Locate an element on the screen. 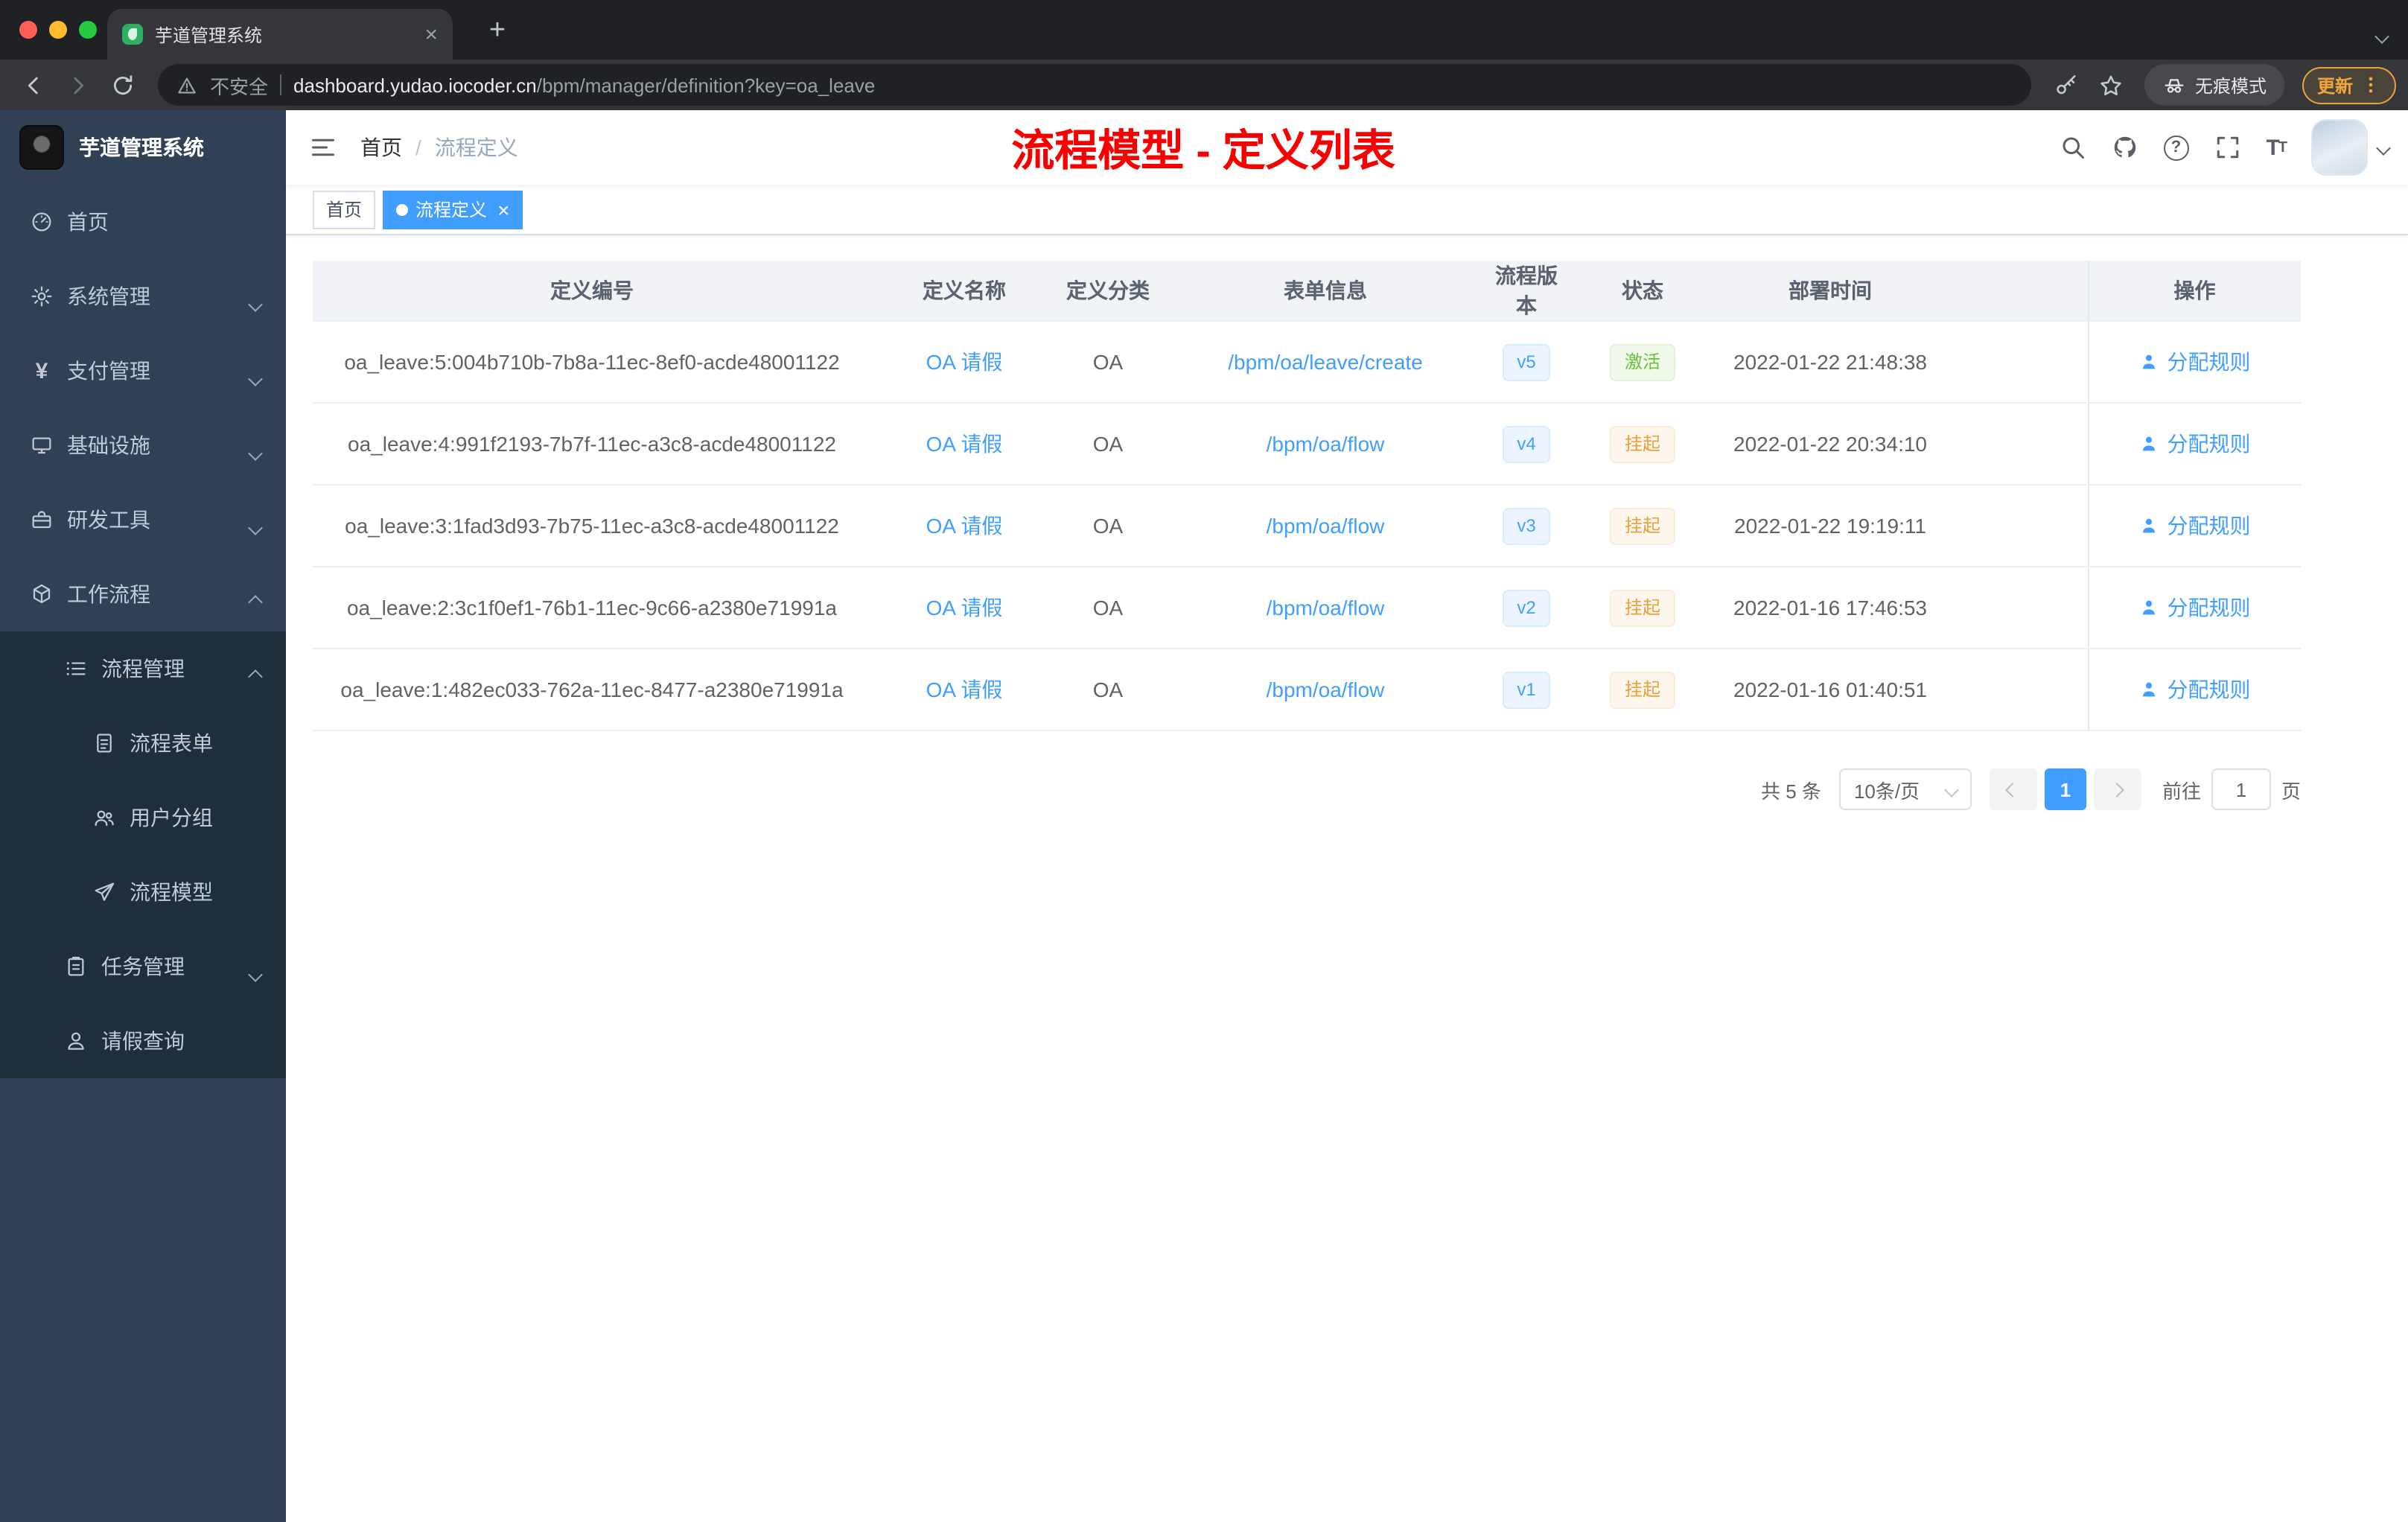  sidebar-item-label: 首页 is located at coordinates (88, 222).